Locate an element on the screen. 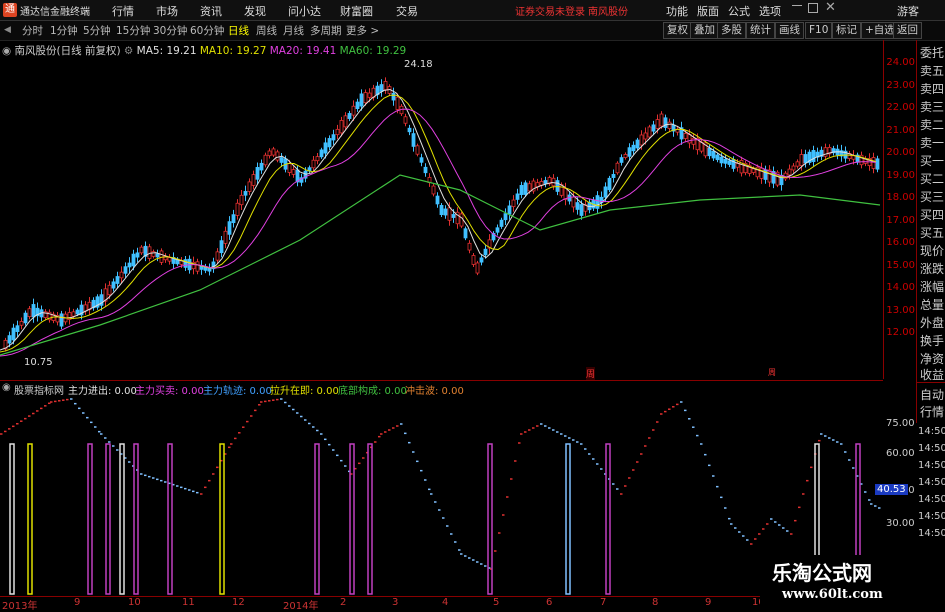 The width and height of the screenshot is (945, 612). period-60min: 60分钟 is located at coordinates (207, 30).